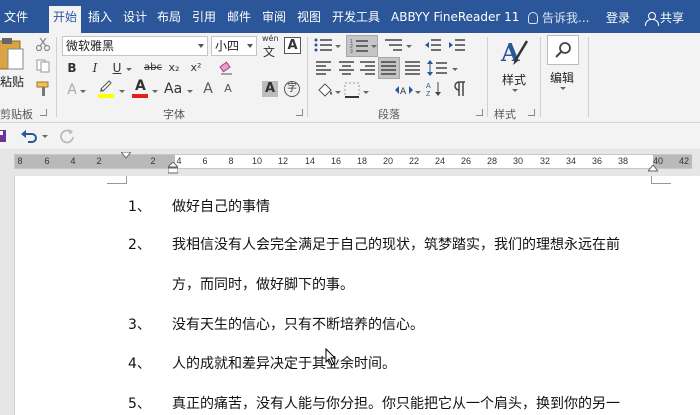 Image resolution: width=700 pixels, height=415 pixels. I want to click on share-button: 共享, so click(664, 17).